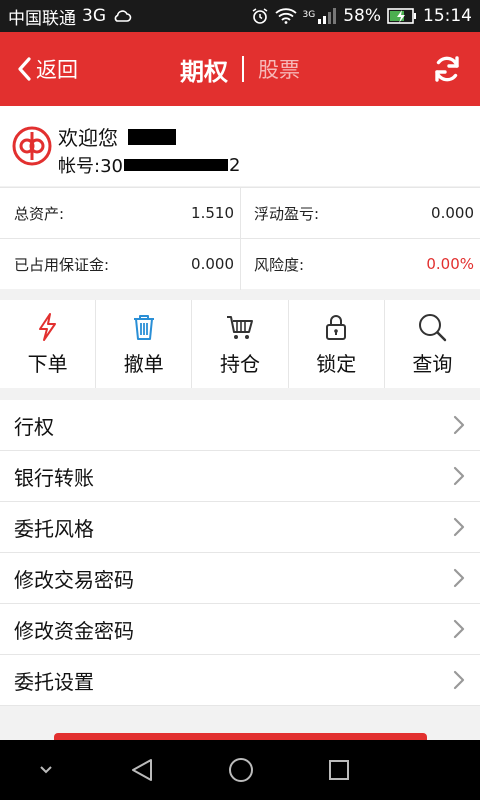 The height and width of the screenshot is (800, 480). Describe the element at coordinates (240, 16) in the screenshot. I see `status-bar: 中国联通 3G 3G 58% 15:14` at that location.